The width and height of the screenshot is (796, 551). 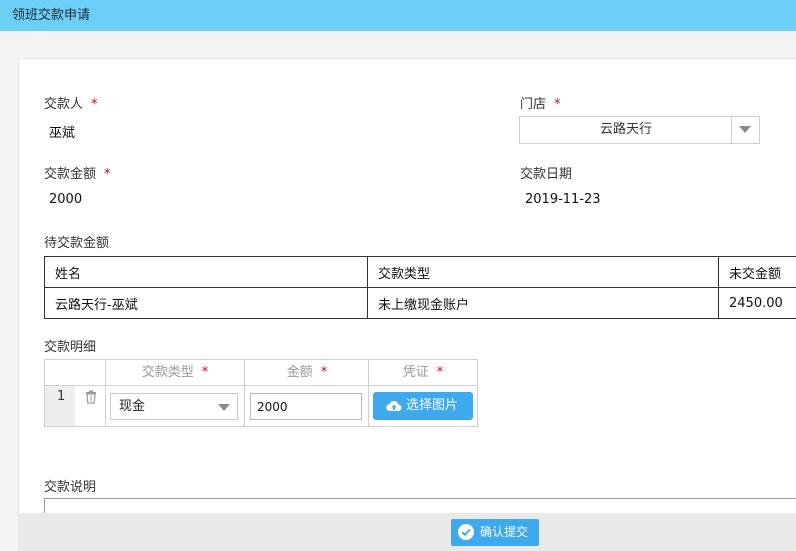 What do you see at coordinates (70, 174) in the screenshot?
I see `amount-label-text: 交款金额` at bounding box center [70, 174].